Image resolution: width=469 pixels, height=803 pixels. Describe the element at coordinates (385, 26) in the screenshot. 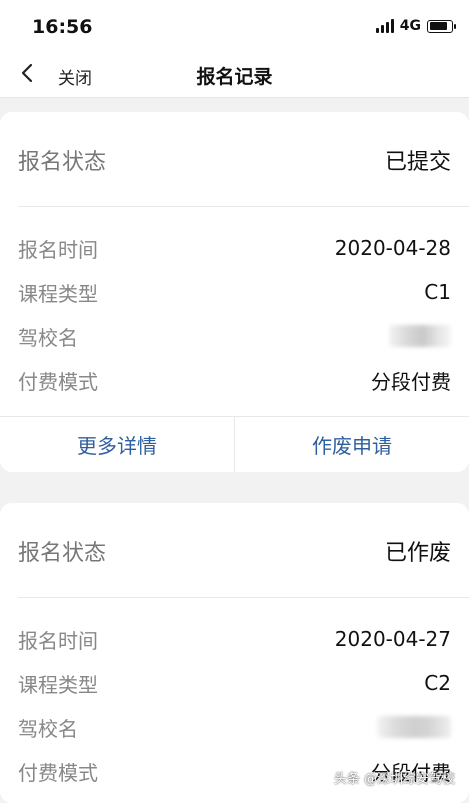

I see `signal-icon` at that location.